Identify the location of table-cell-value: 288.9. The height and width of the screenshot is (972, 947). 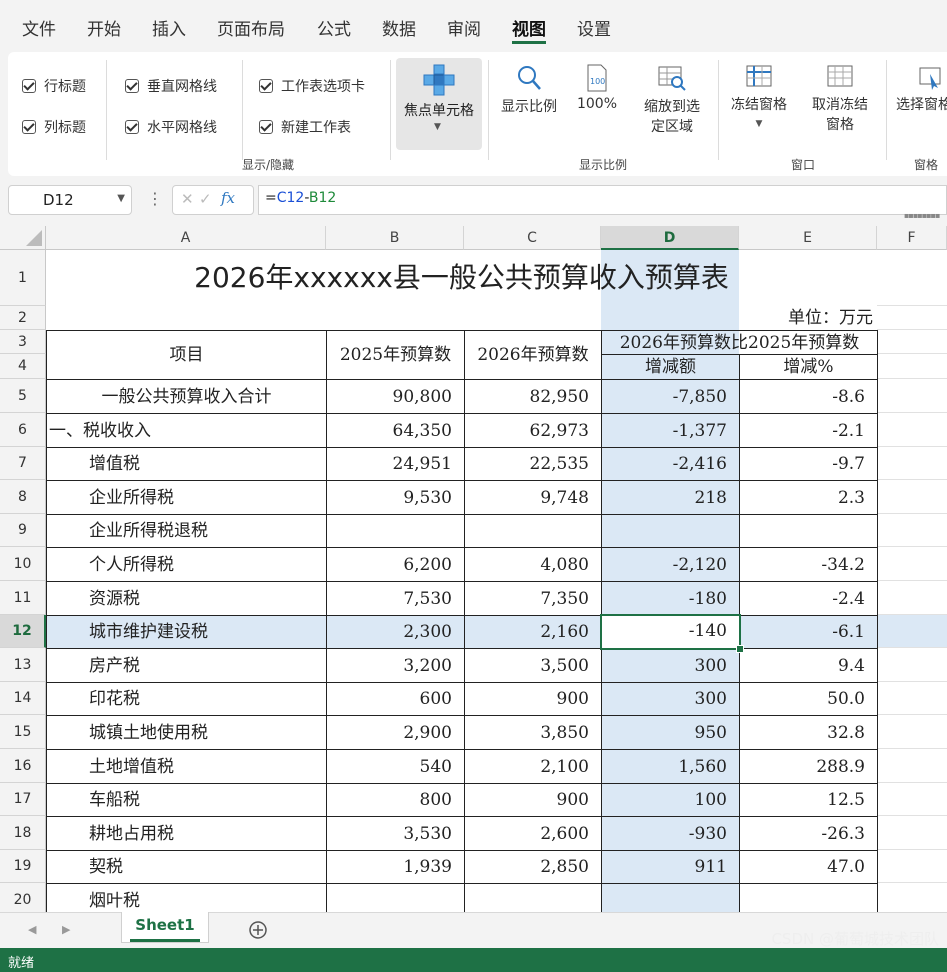
(808, 766).